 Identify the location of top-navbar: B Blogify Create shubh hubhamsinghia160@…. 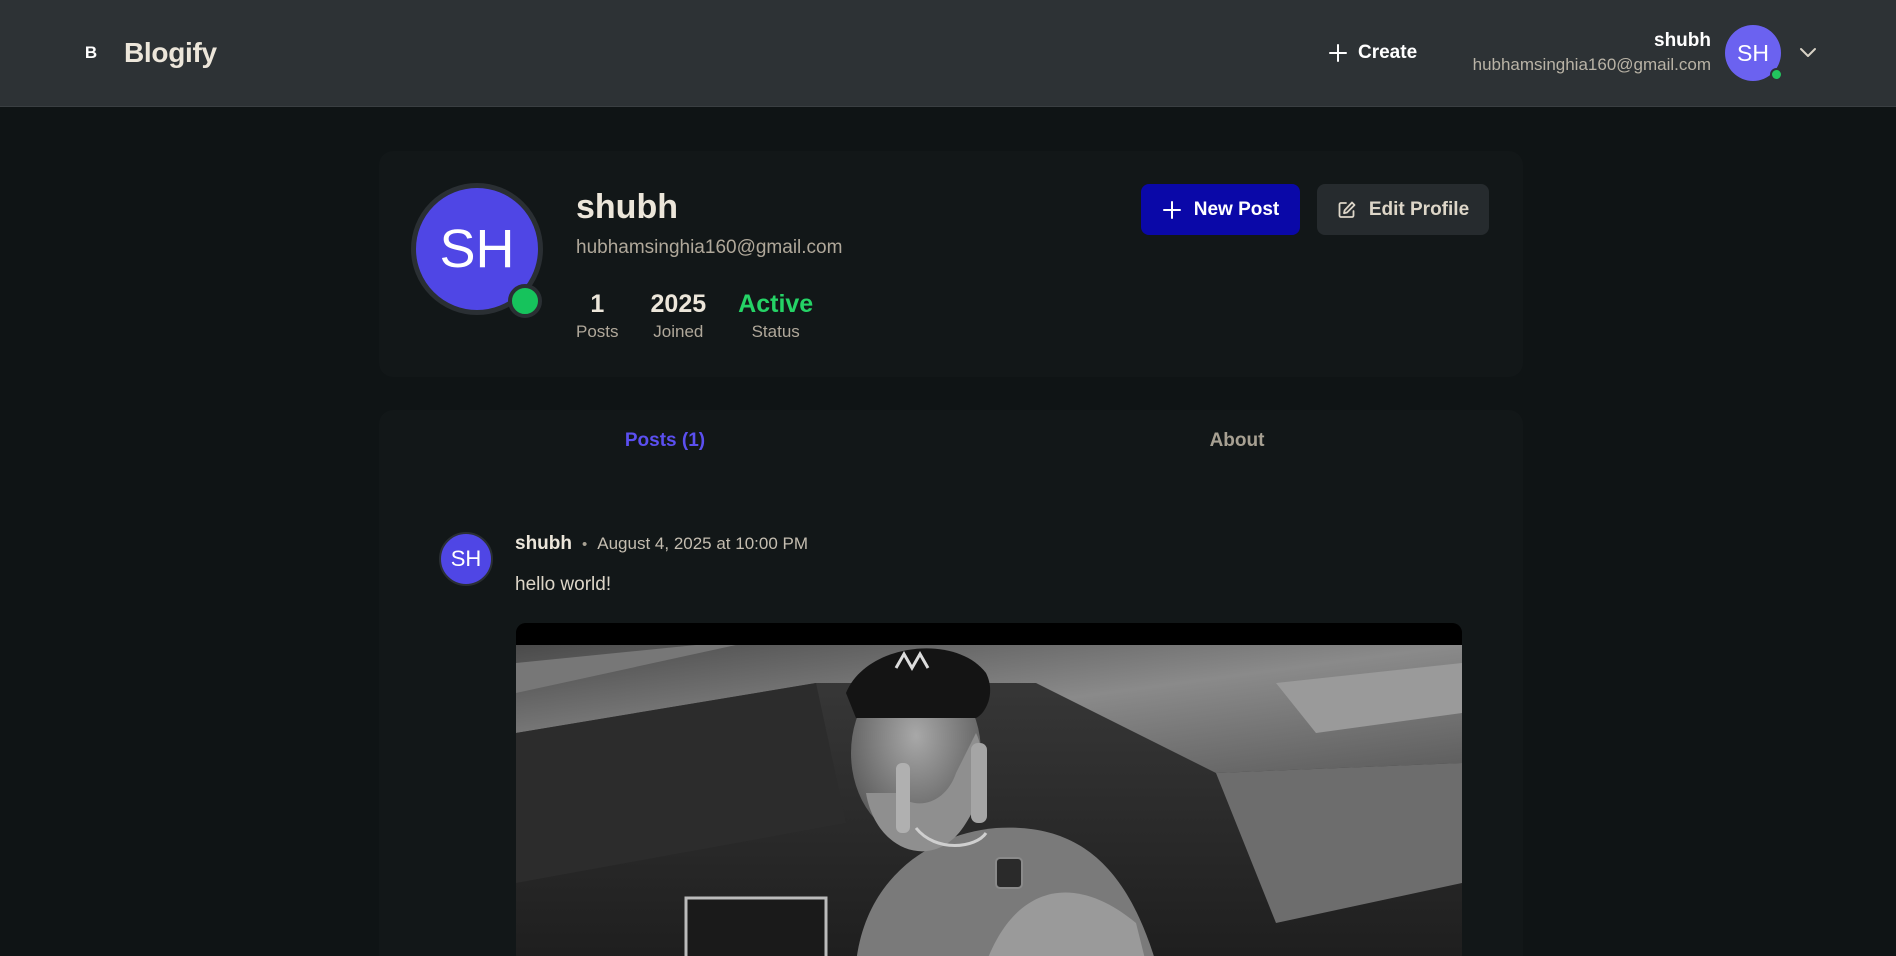
(948, 53).